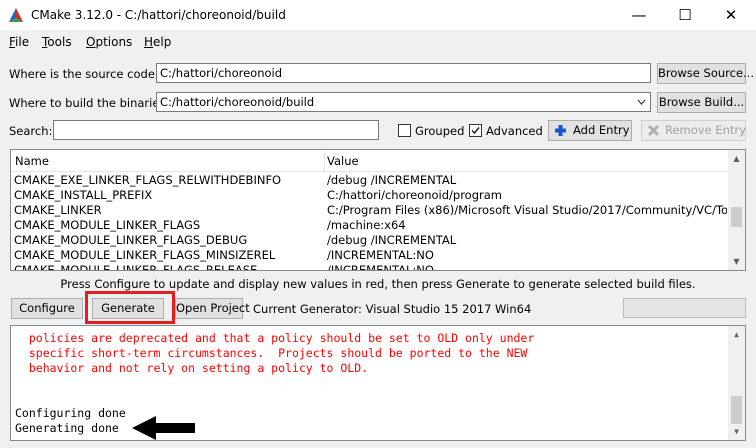 The width and height of the screenshot is (756, 448). Describe the element at coordinates (343, 161) in the screenshot. I see `column-value-header: Value` at that location.